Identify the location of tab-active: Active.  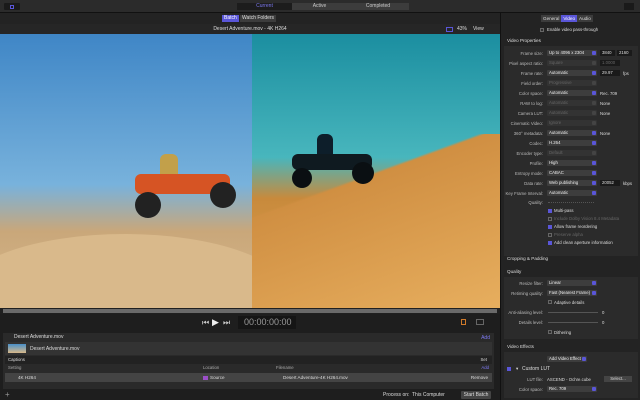
(319, 6).